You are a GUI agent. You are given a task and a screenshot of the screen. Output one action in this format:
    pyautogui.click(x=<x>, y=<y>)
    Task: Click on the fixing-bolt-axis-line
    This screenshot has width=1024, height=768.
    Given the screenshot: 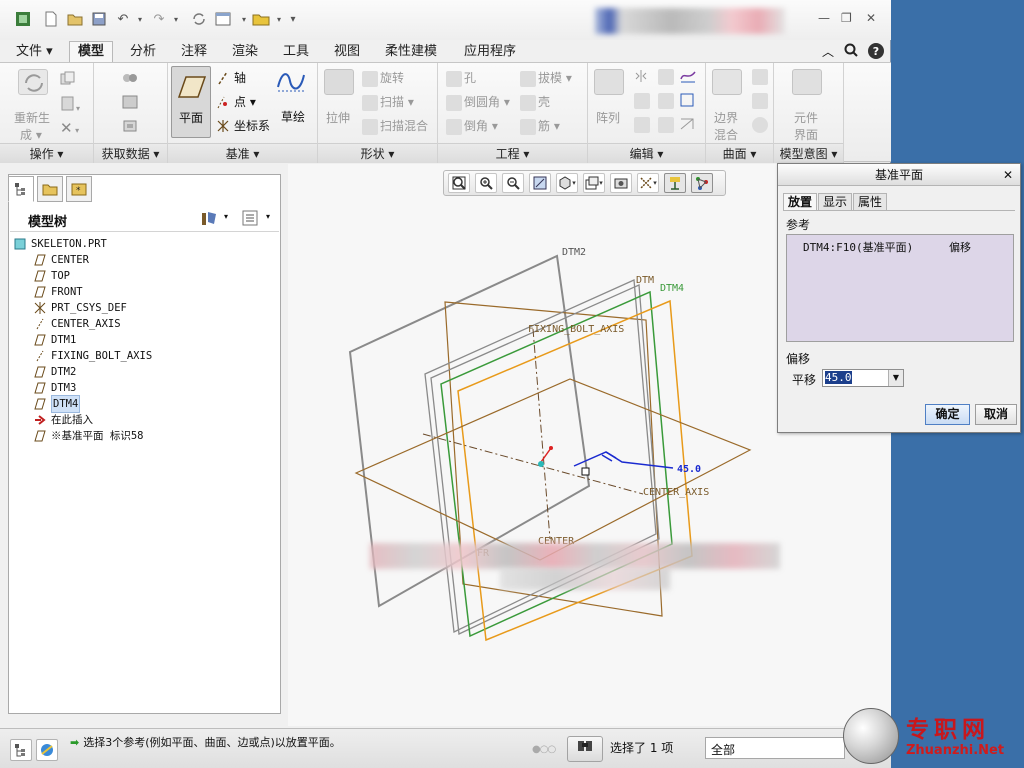 What is the action you would take?
    pyautogui.click(x=541, y=434)
    